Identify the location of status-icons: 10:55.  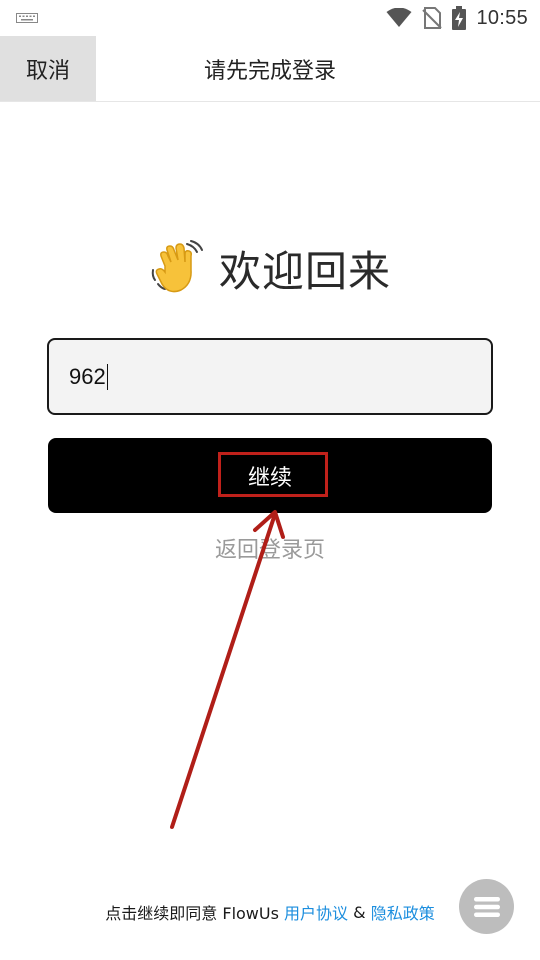
(457, 18).